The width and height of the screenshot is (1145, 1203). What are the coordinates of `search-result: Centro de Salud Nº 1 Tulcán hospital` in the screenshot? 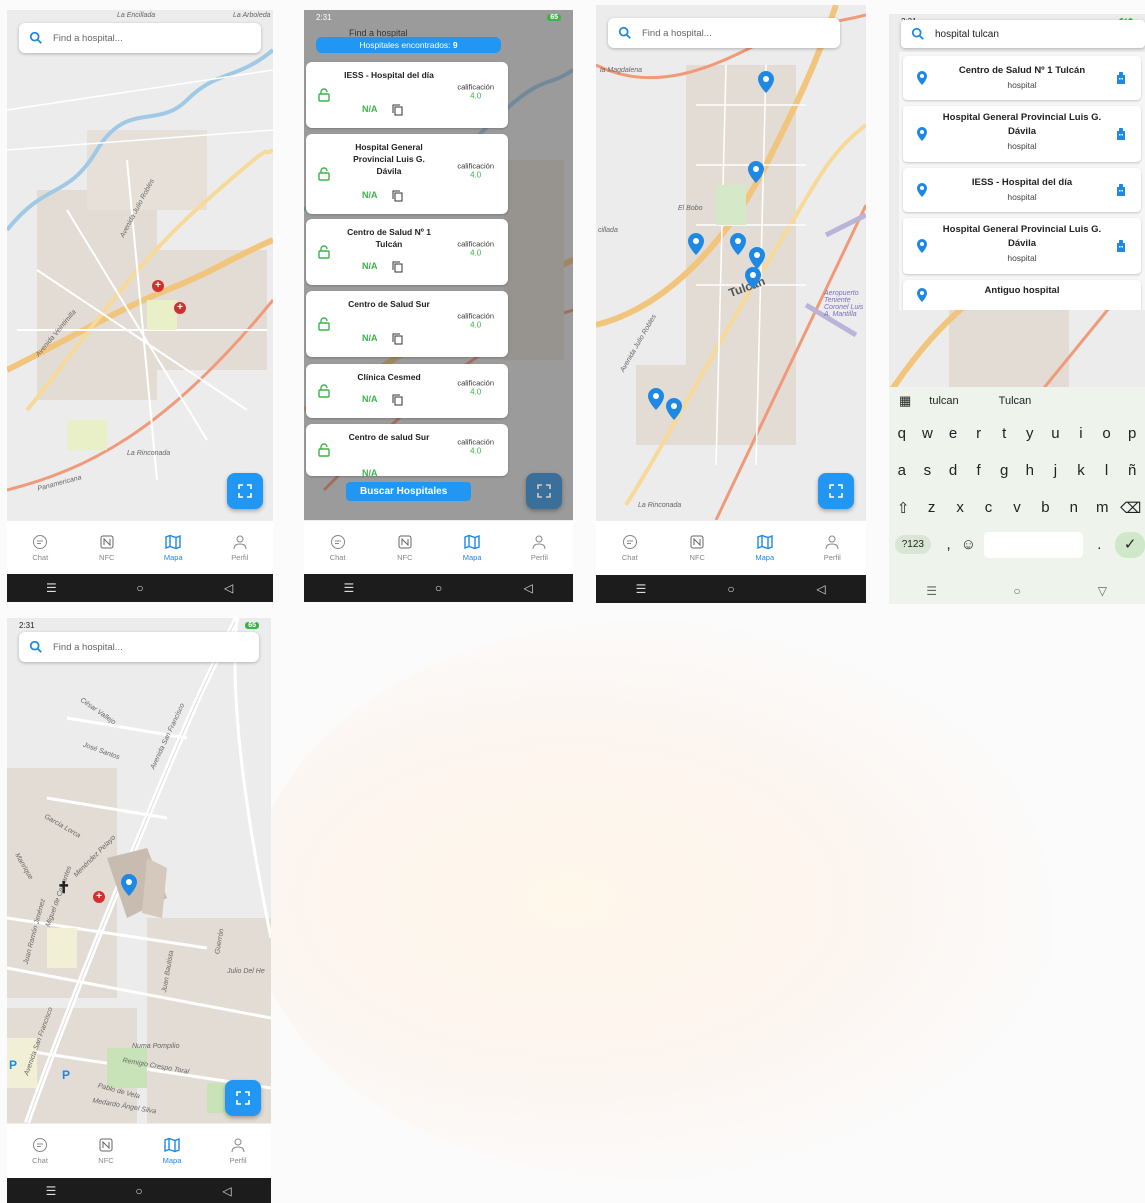 It's located at (1022, 78).